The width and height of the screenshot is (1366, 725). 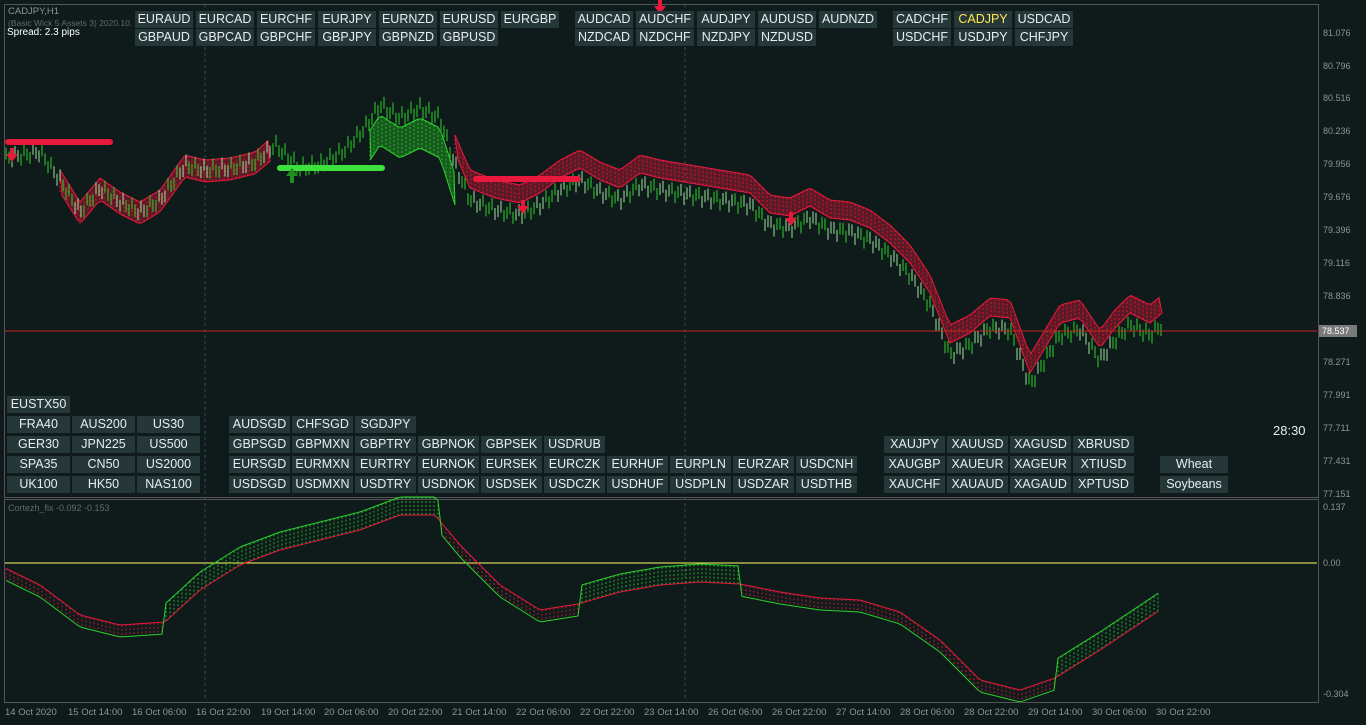 I want to click on symbol-button-gbpaud: GBPAUD, so click(x=164, y=37).